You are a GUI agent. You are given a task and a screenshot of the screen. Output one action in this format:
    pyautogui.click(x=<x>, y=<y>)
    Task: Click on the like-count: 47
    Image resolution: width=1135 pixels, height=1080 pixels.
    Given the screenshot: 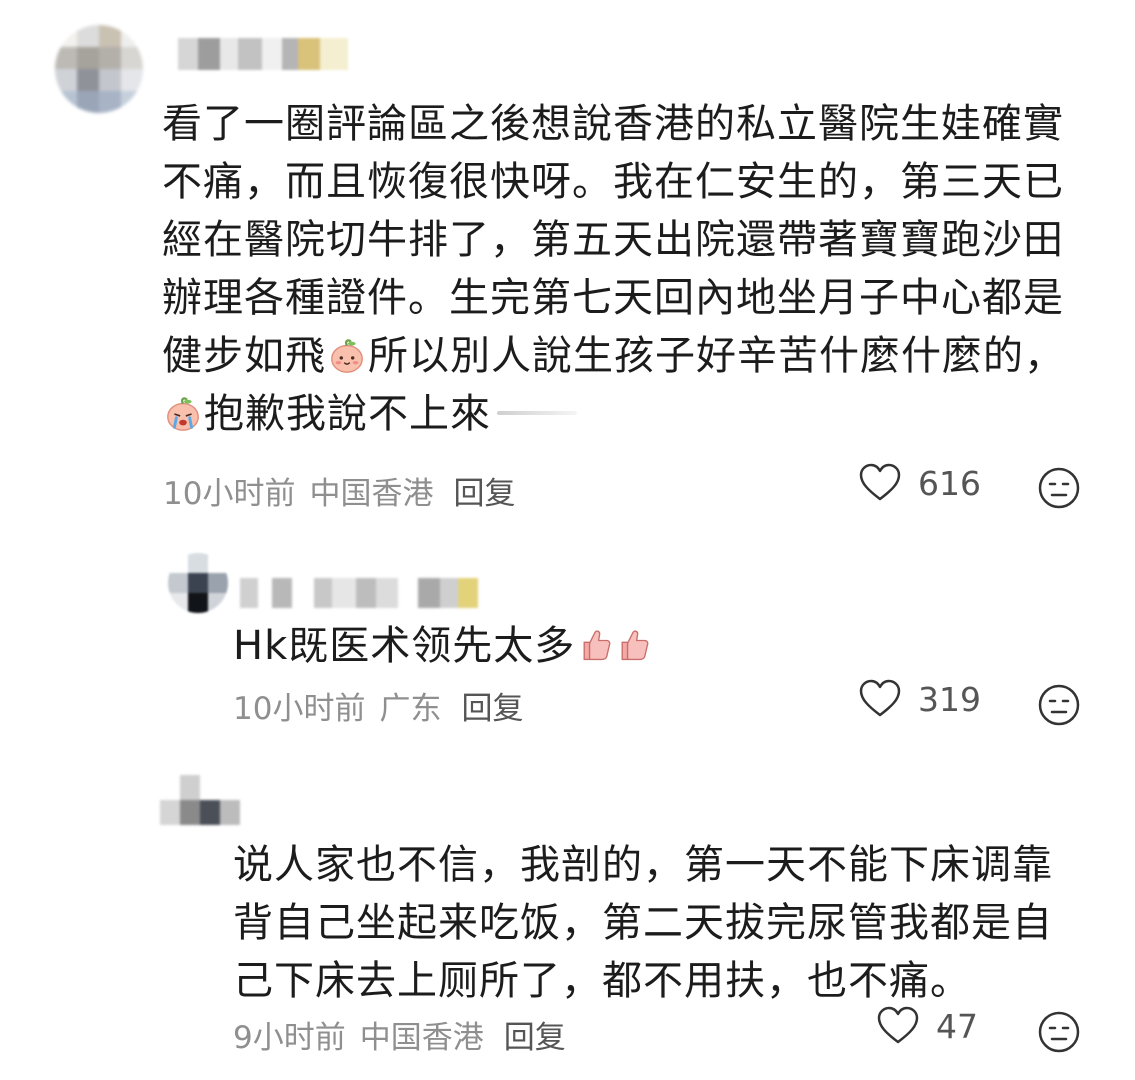 What is the action you would take?
    pyautogui.click(x=957, y=1026)
    